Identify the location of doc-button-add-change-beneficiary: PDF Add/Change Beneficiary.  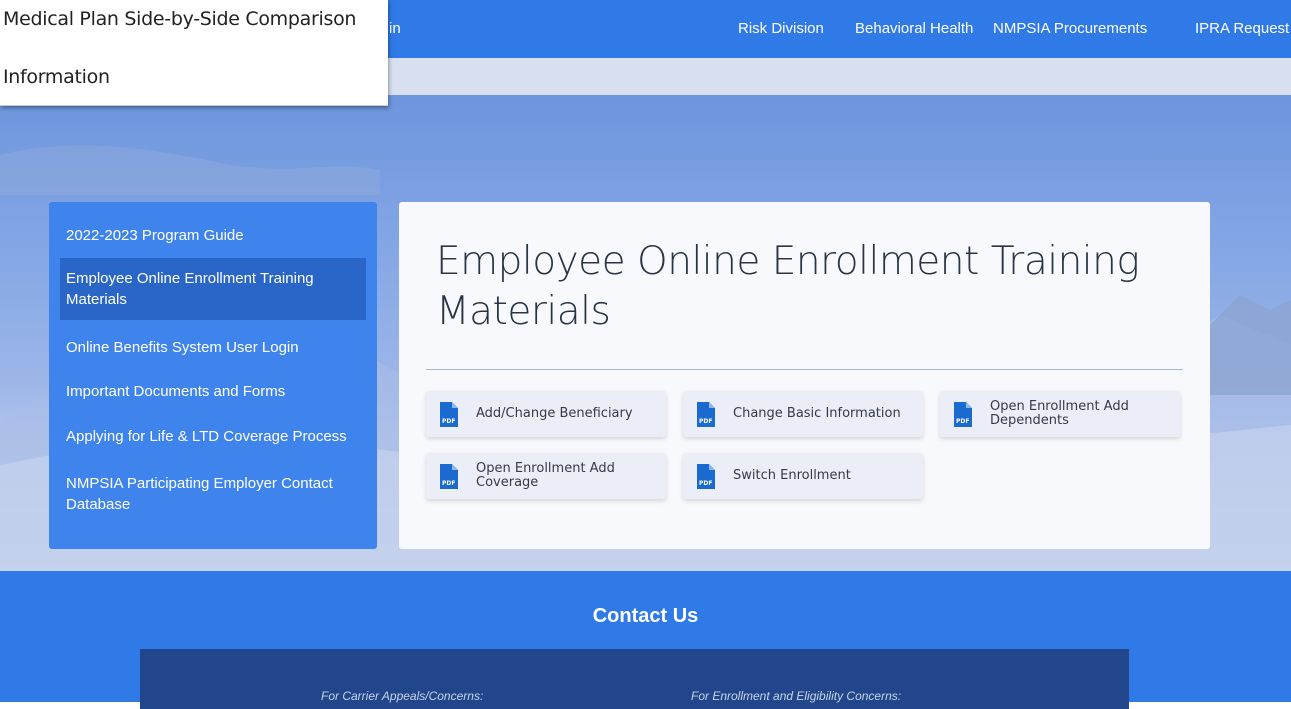
(546, 414).